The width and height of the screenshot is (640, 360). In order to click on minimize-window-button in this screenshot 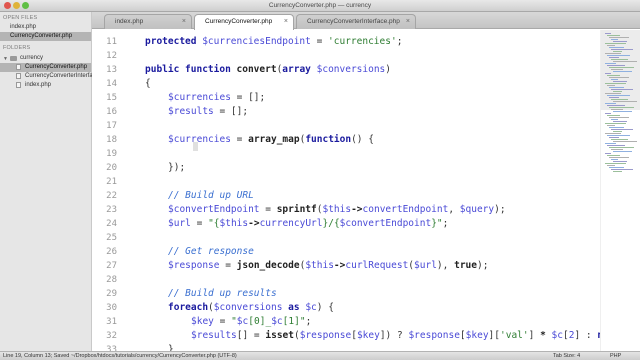, I will do `click(16, 5)`.